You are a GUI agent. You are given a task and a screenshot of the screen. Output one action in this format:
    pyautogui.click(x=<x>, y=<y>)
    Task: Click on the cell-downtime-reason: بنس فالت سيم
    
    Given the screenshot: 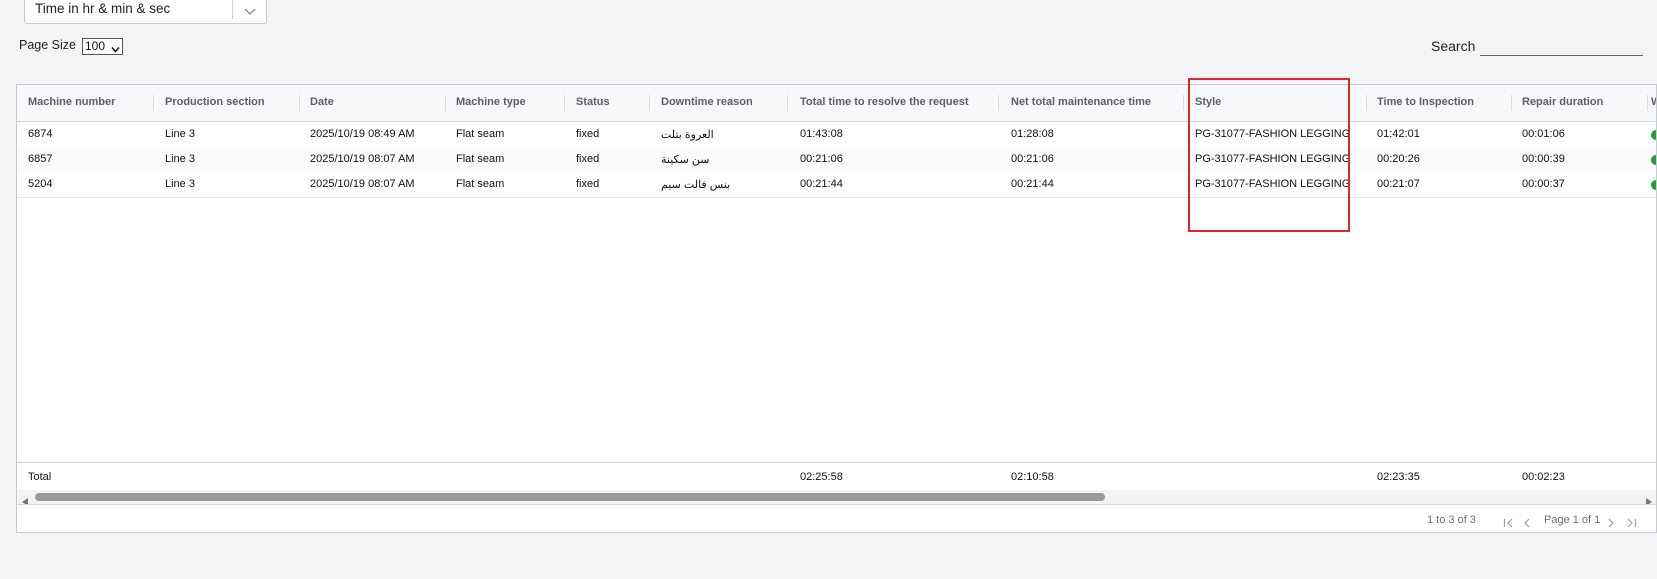 What is the action you would take?
    pyautogui.click(x=696, y=185)
    